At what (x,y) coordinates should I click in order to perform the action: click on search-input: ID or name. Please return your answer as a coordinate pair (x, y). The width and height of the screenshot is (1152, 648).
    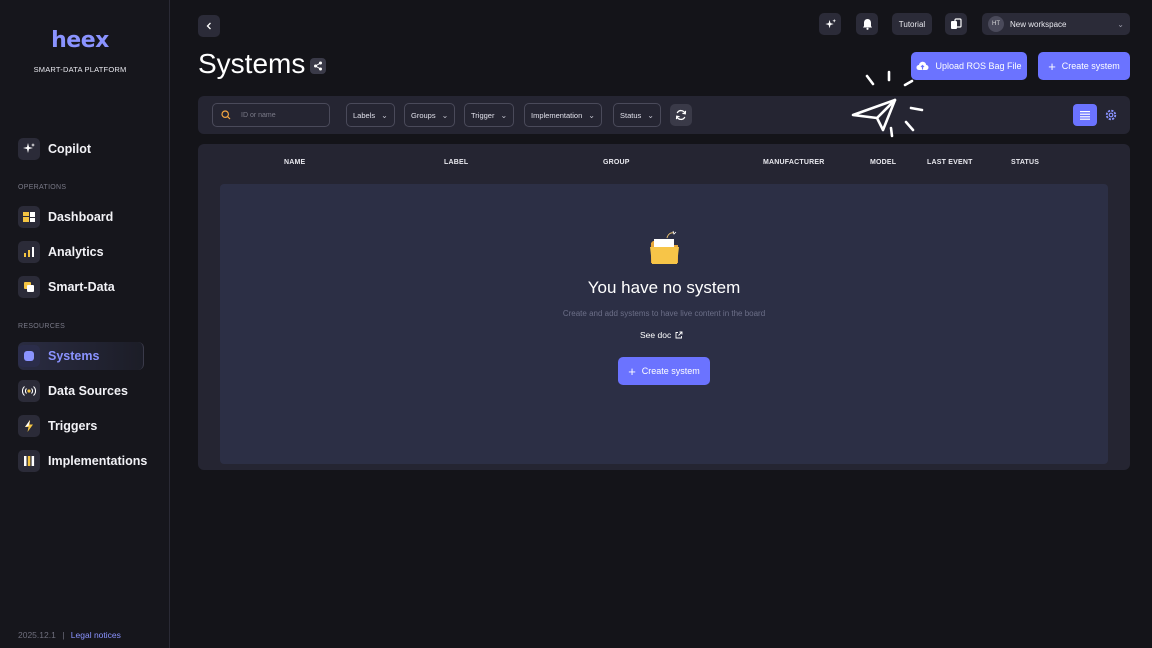
    Looking at the image, I should click on (271, 115).